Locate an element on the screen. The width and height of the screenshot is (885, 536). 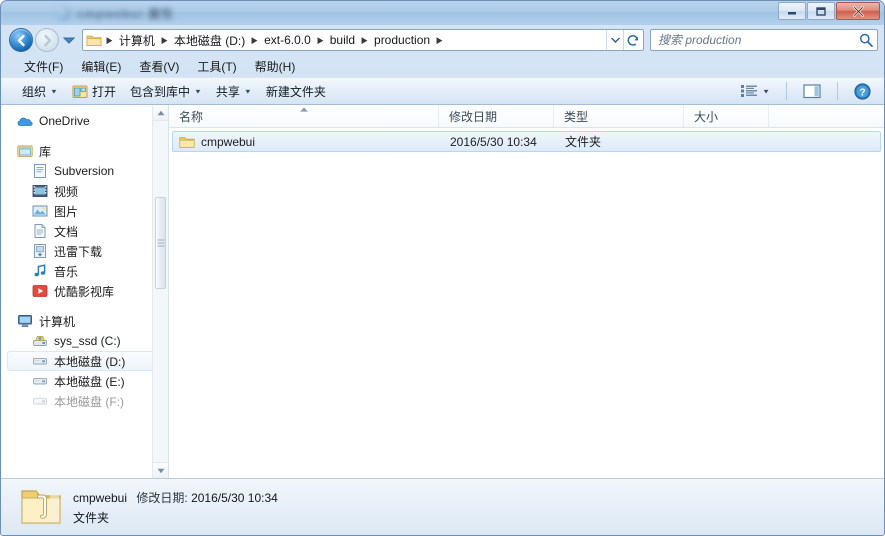
menu-file: 文件(F) is located at coordinates (43, 66).